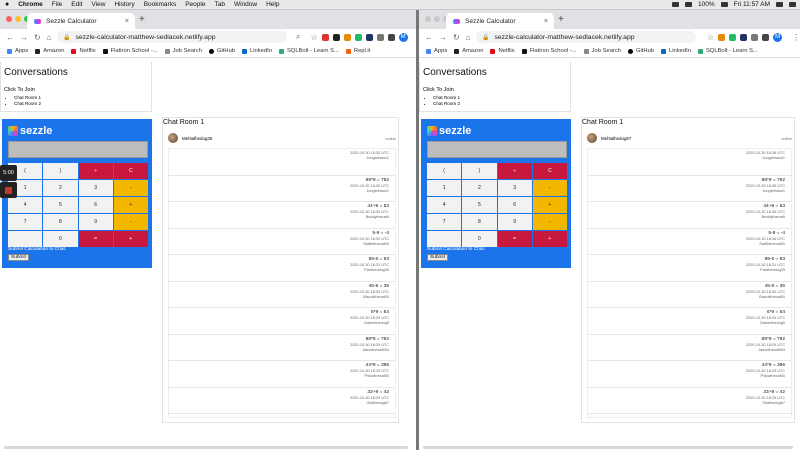 The height and width of the screenshot is (450, 800). Describe the element at coordinates (468, 37) in the screenshot. I see `home-icon: ⌂` at that location.